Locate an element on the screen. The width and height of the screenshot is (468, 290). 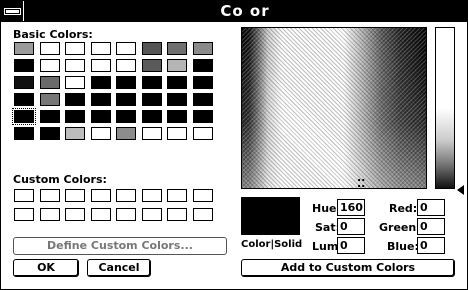
window-title: Co or is located at coordinates (245, 11).